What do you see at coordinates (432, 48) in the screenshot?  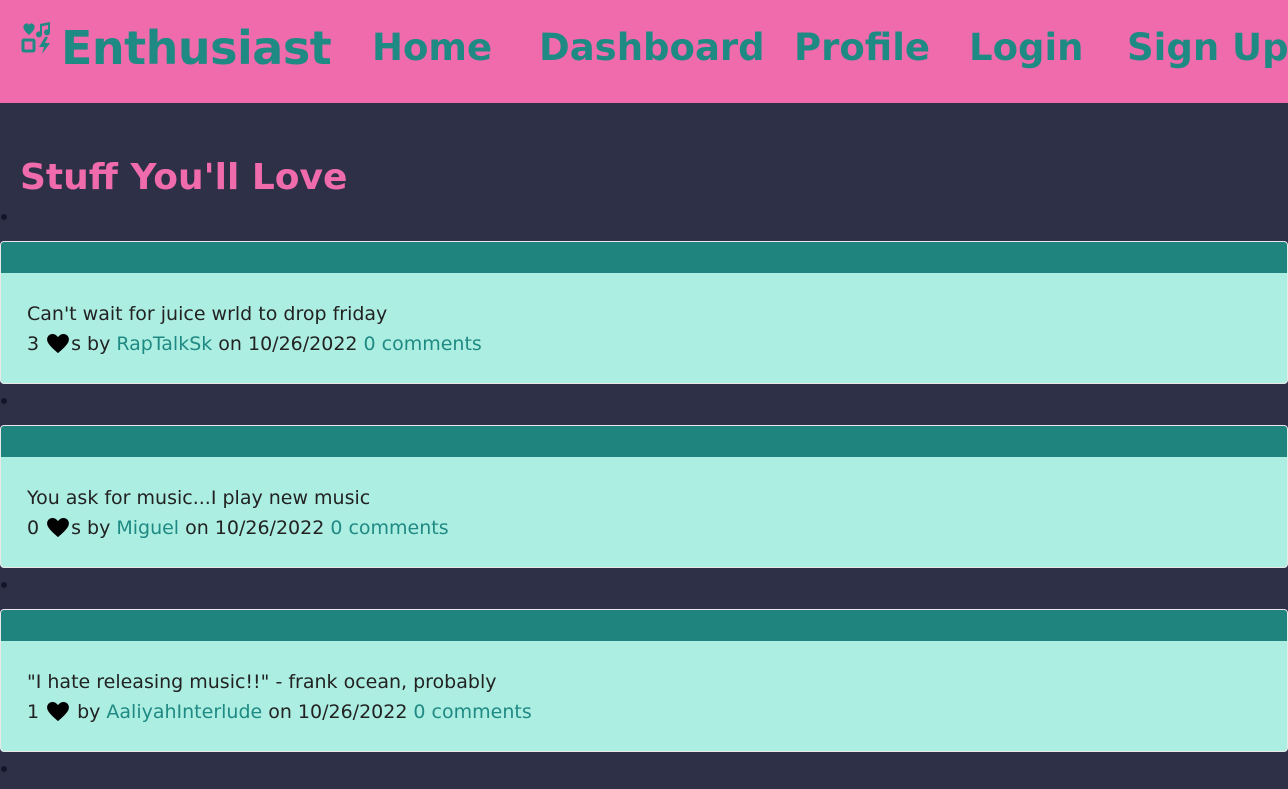 I see `nav-home: Home` at bounding box center [432, 48].